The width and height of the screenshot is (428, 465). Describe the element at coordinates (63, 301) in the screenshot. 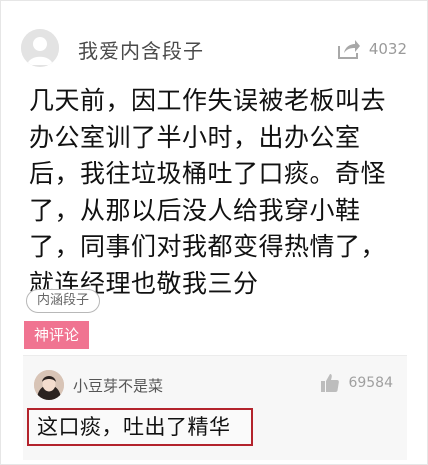

I see `tag-button: 内涵段子` at that location.